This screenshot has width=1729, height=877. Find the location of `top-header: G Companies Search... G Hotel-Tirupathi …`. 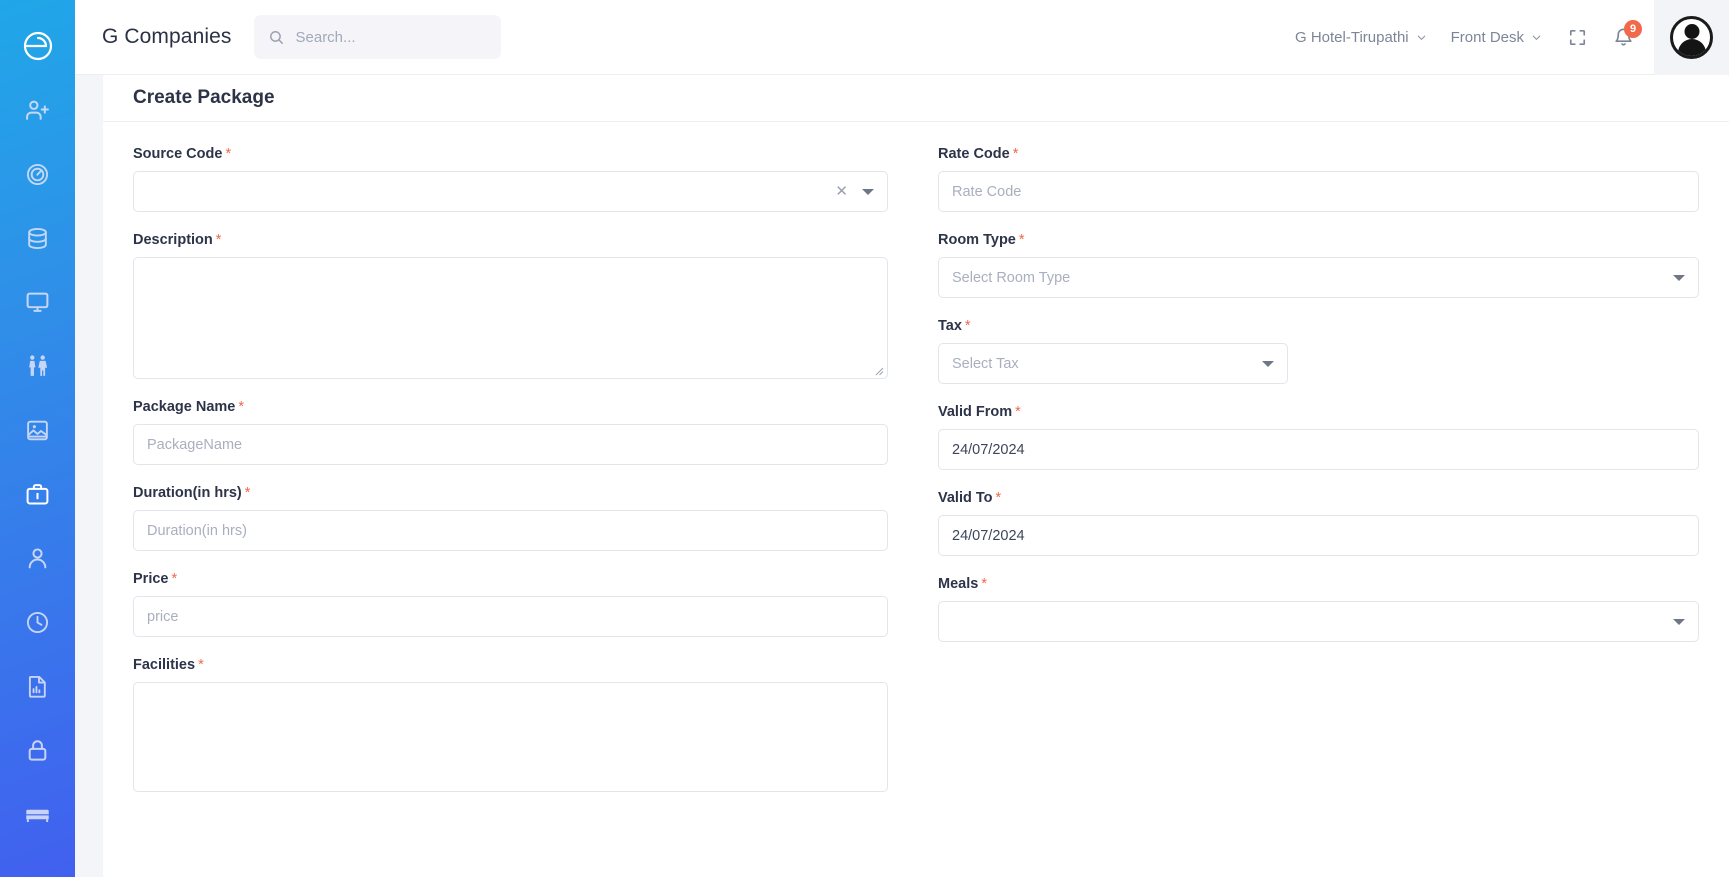

top-header: G Companies Search... G Hotel-Tirupathi … is located at coordinates (902, 37).